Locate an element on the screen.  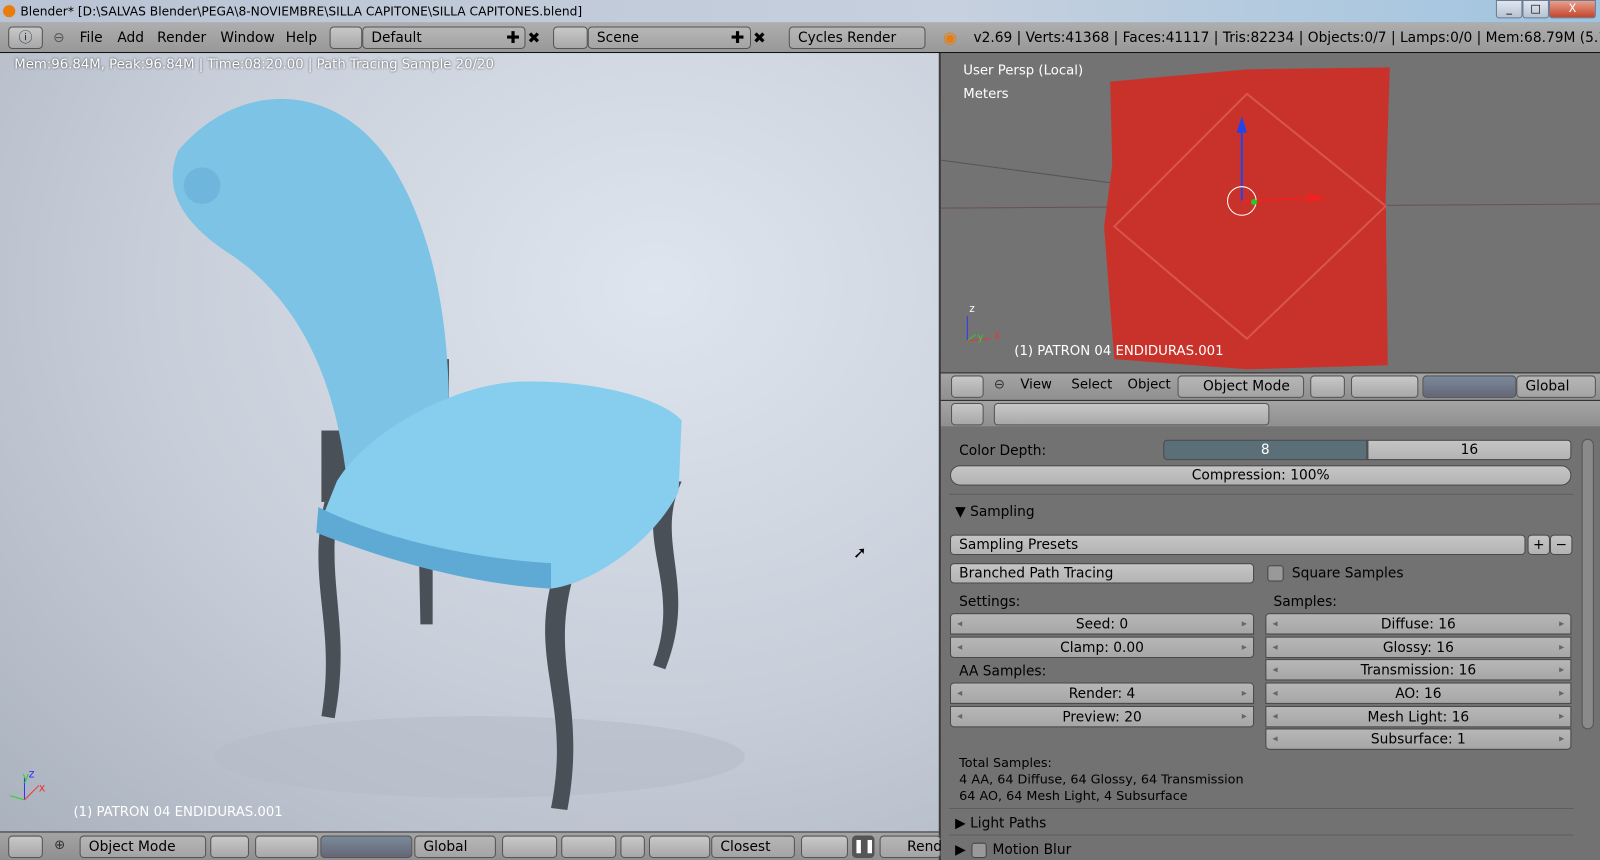
color-depth-8: 8 is located at coordinates (1265, 450).